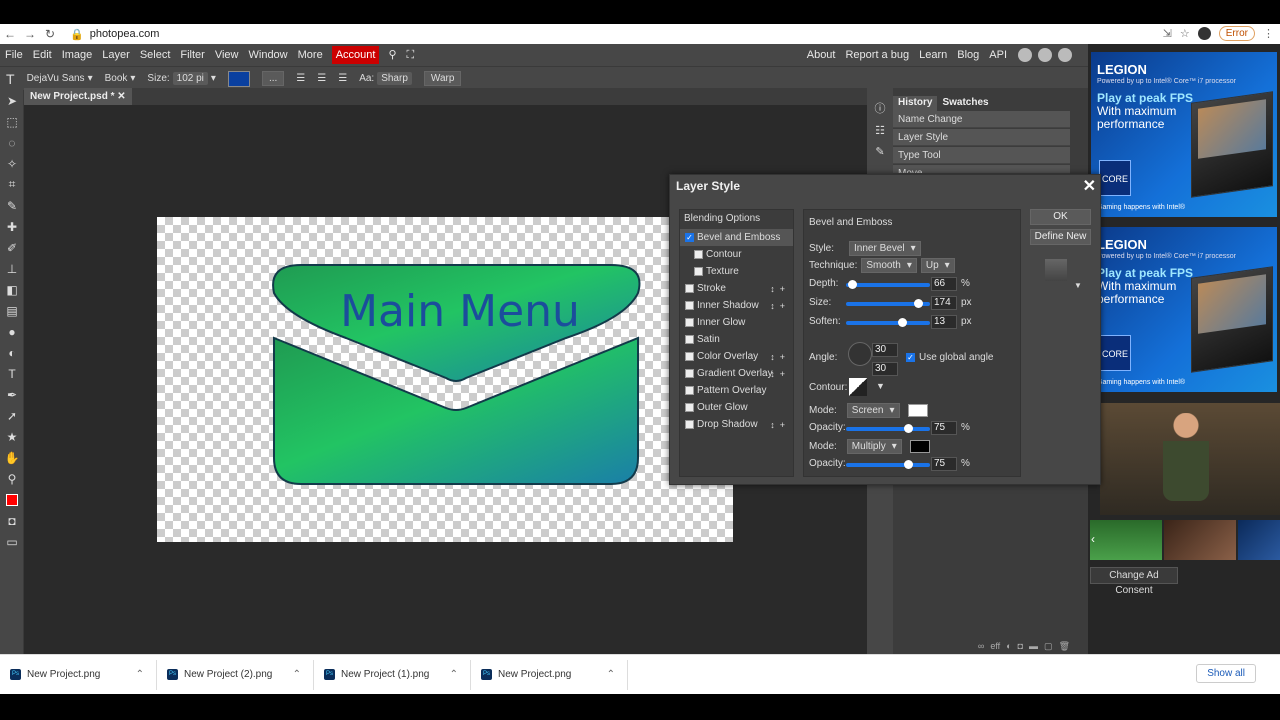 This screenshot has width=1280, height=720. I want to click on account-button: Account, so click(355, 55).